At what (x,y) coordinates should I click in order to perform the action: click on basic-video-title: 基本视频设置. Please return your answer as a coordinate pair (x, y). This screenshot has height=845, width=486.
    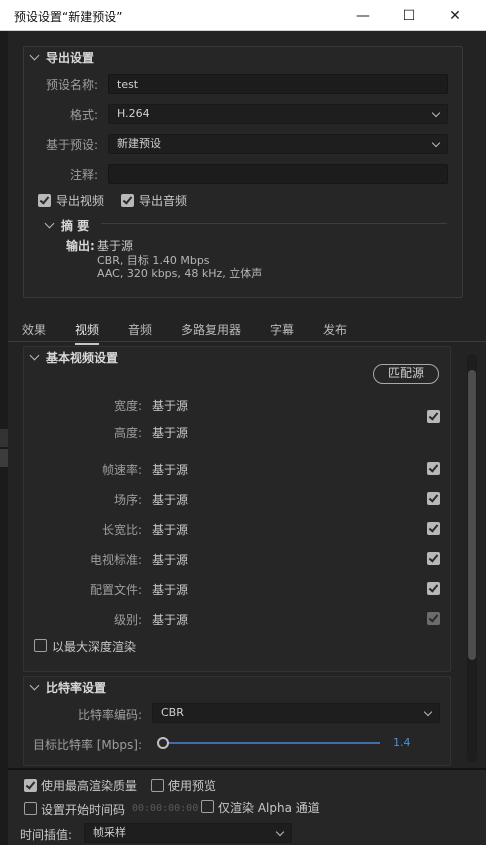
    Looking at the image, I should click on (82, 358).